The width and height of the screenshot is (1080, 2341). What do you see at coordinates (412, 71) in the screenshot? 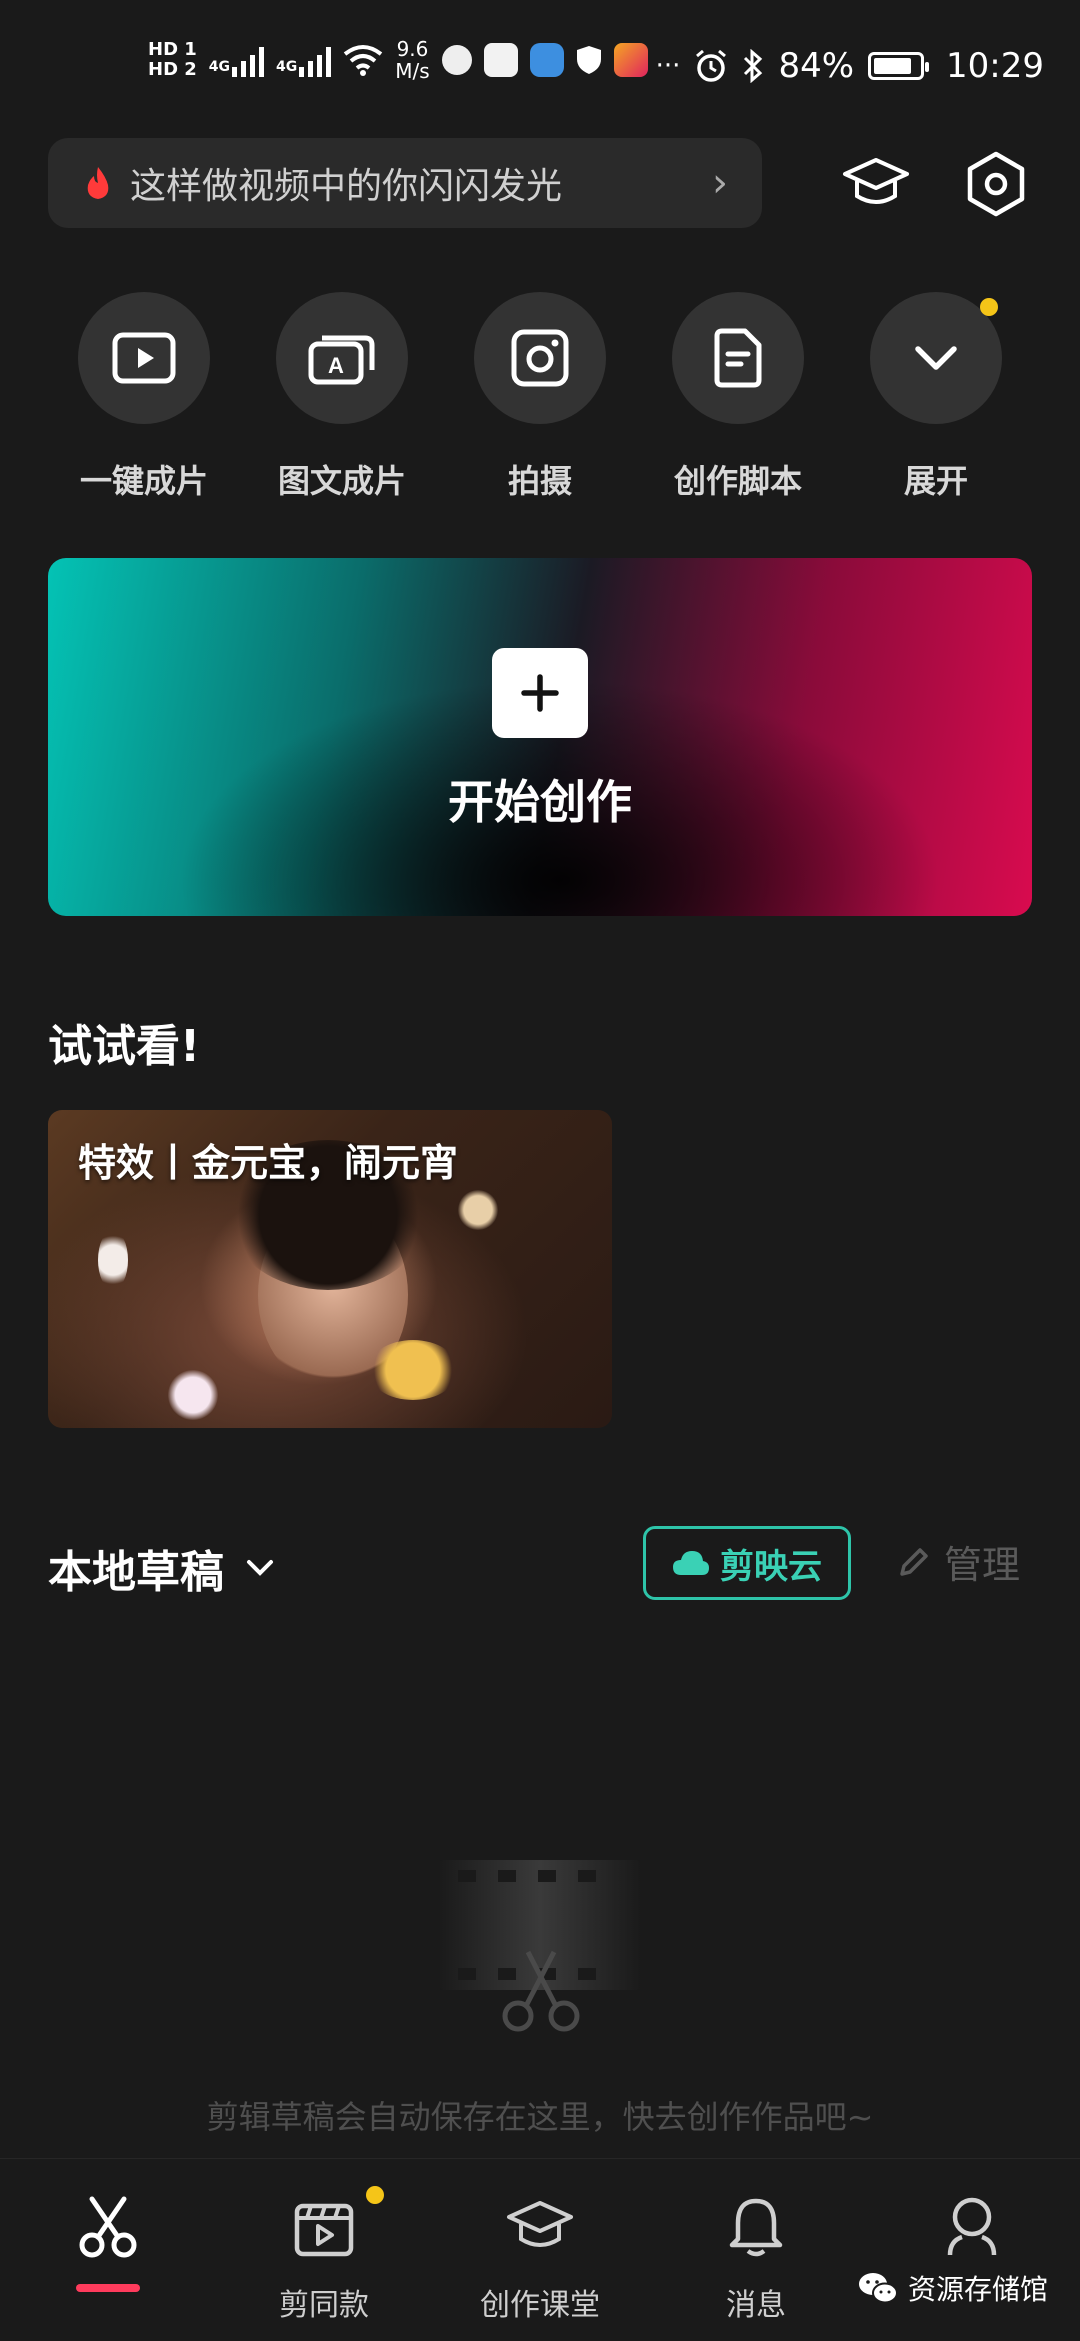
I see `speed-unit: M/s` at bounding box center [412, 71].